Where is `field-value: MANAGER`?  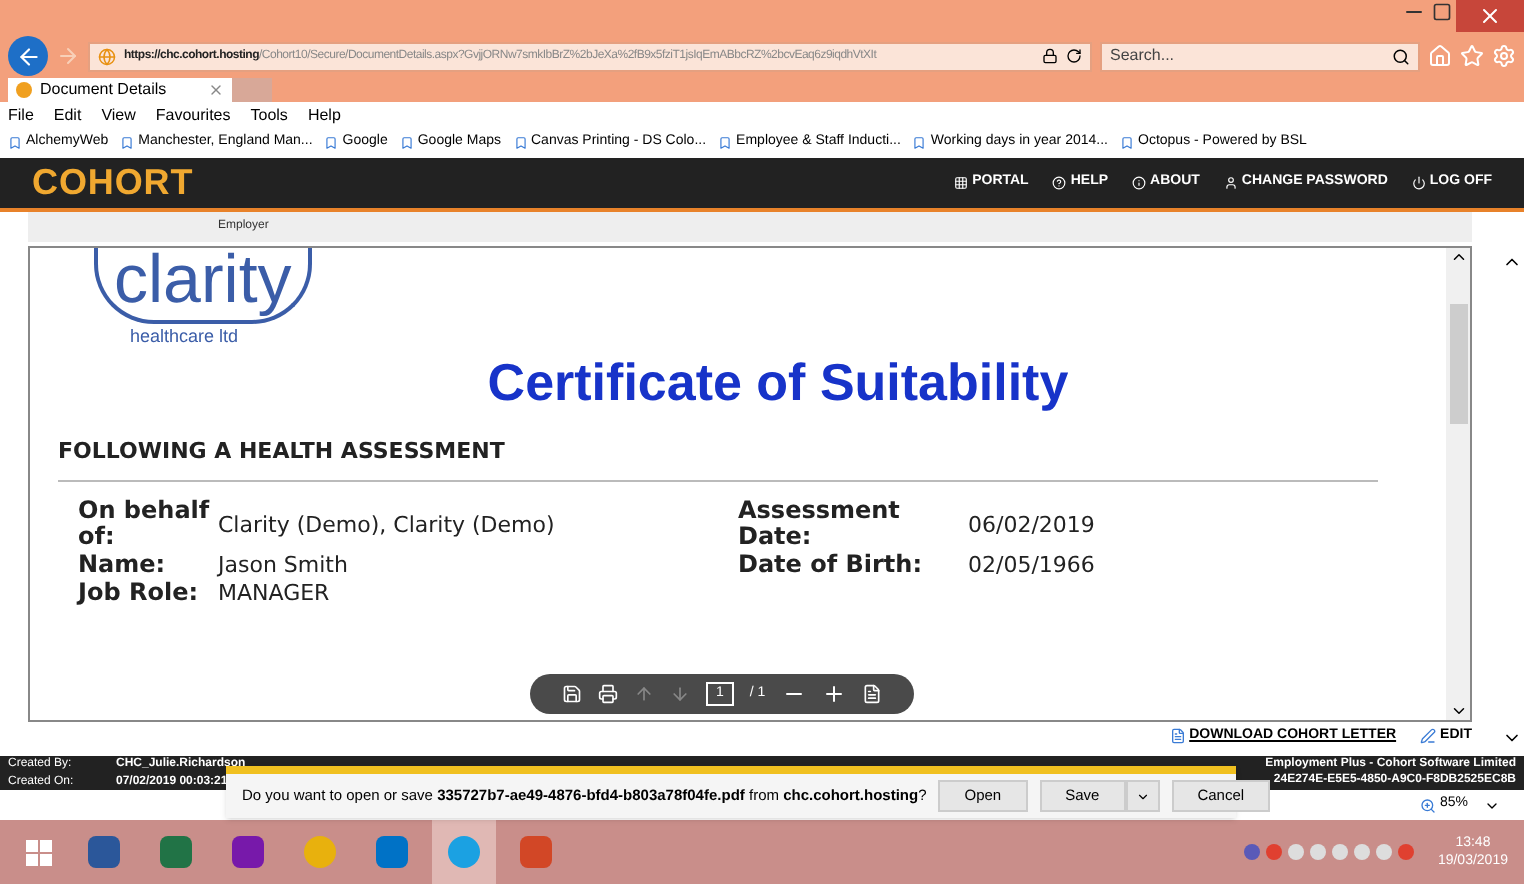
field-value: MANAGER is located at coordinates (275, 593).